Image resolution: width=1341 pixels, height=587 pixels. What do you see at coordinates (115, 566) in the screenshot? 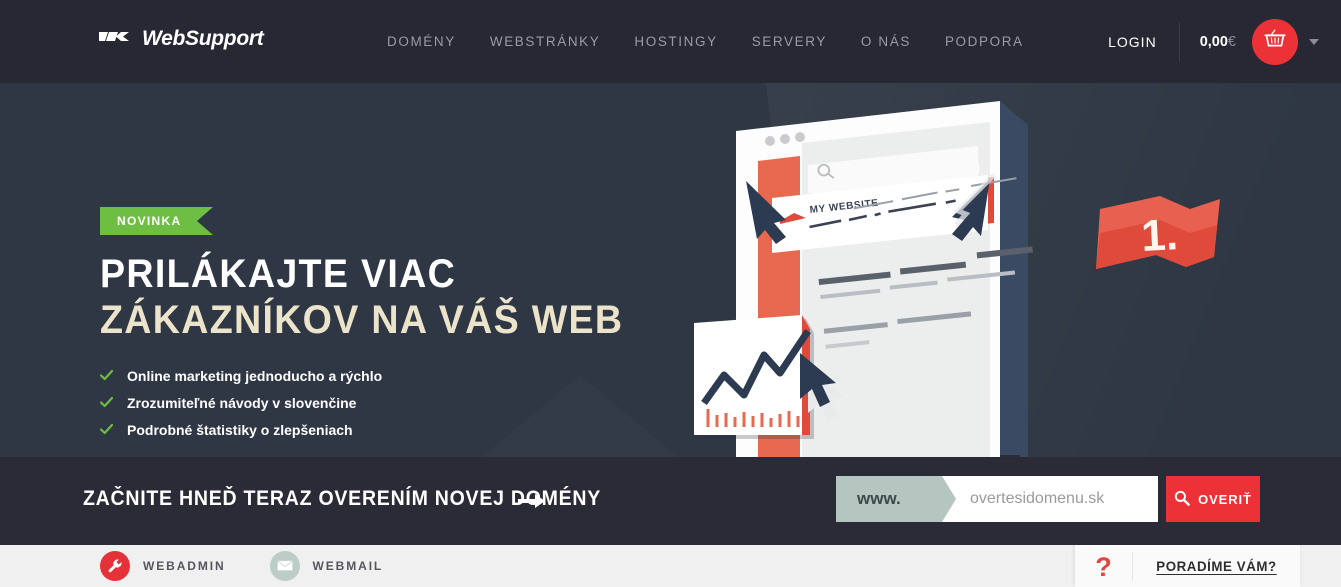
I see `wrench-icon` at bounding box center [115, 566].